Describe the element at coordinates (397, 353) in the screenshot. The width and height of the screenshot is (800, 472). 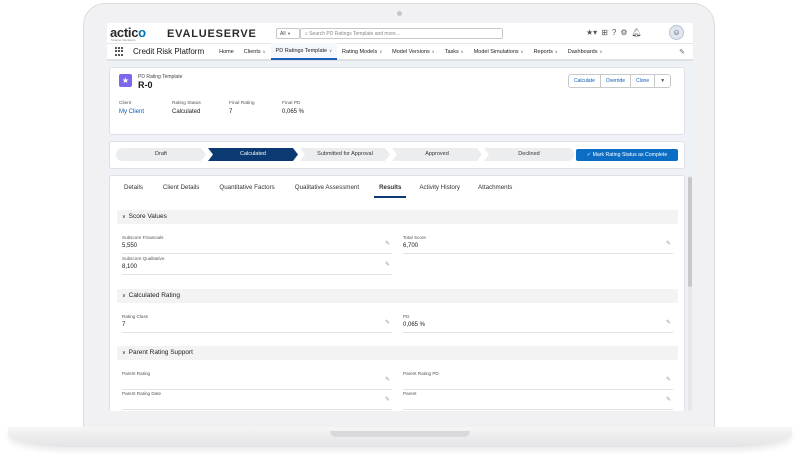
I see `section-parent-rating-support: ∨ Parent Rating Support` at that location.